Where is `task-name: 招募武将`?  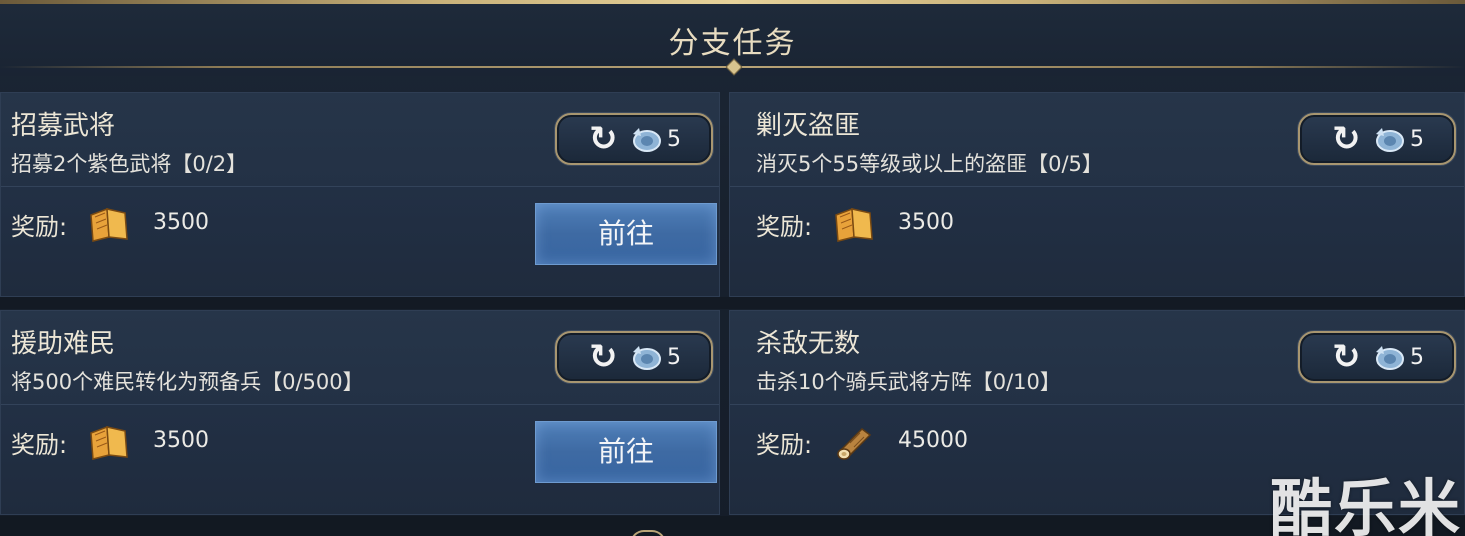 task-name: 招募武将 is located at coordinates (63, 126).